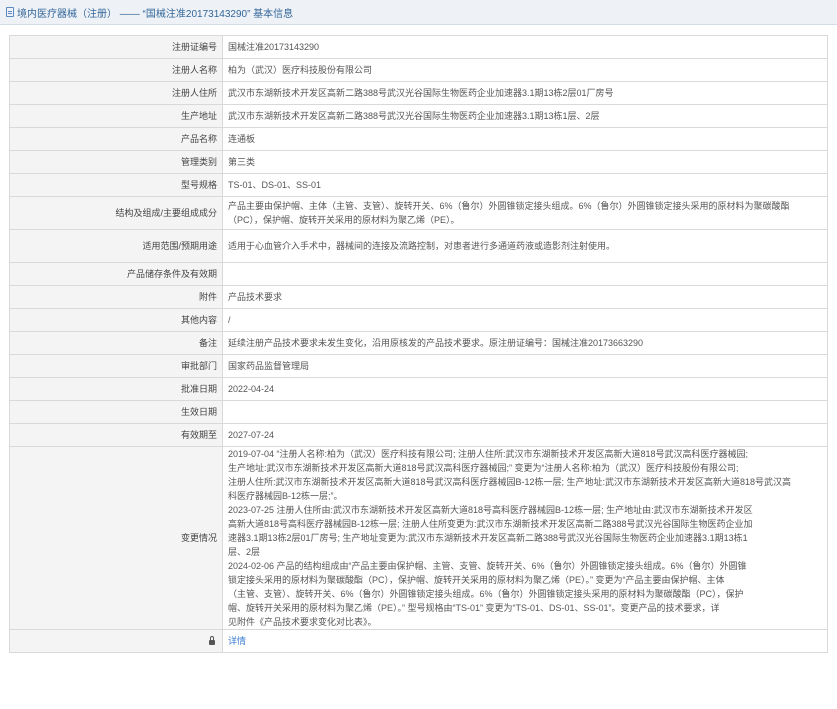 The image size is (837, 709). I want to click on field-value: 2022-04-24, so click(525, 389).